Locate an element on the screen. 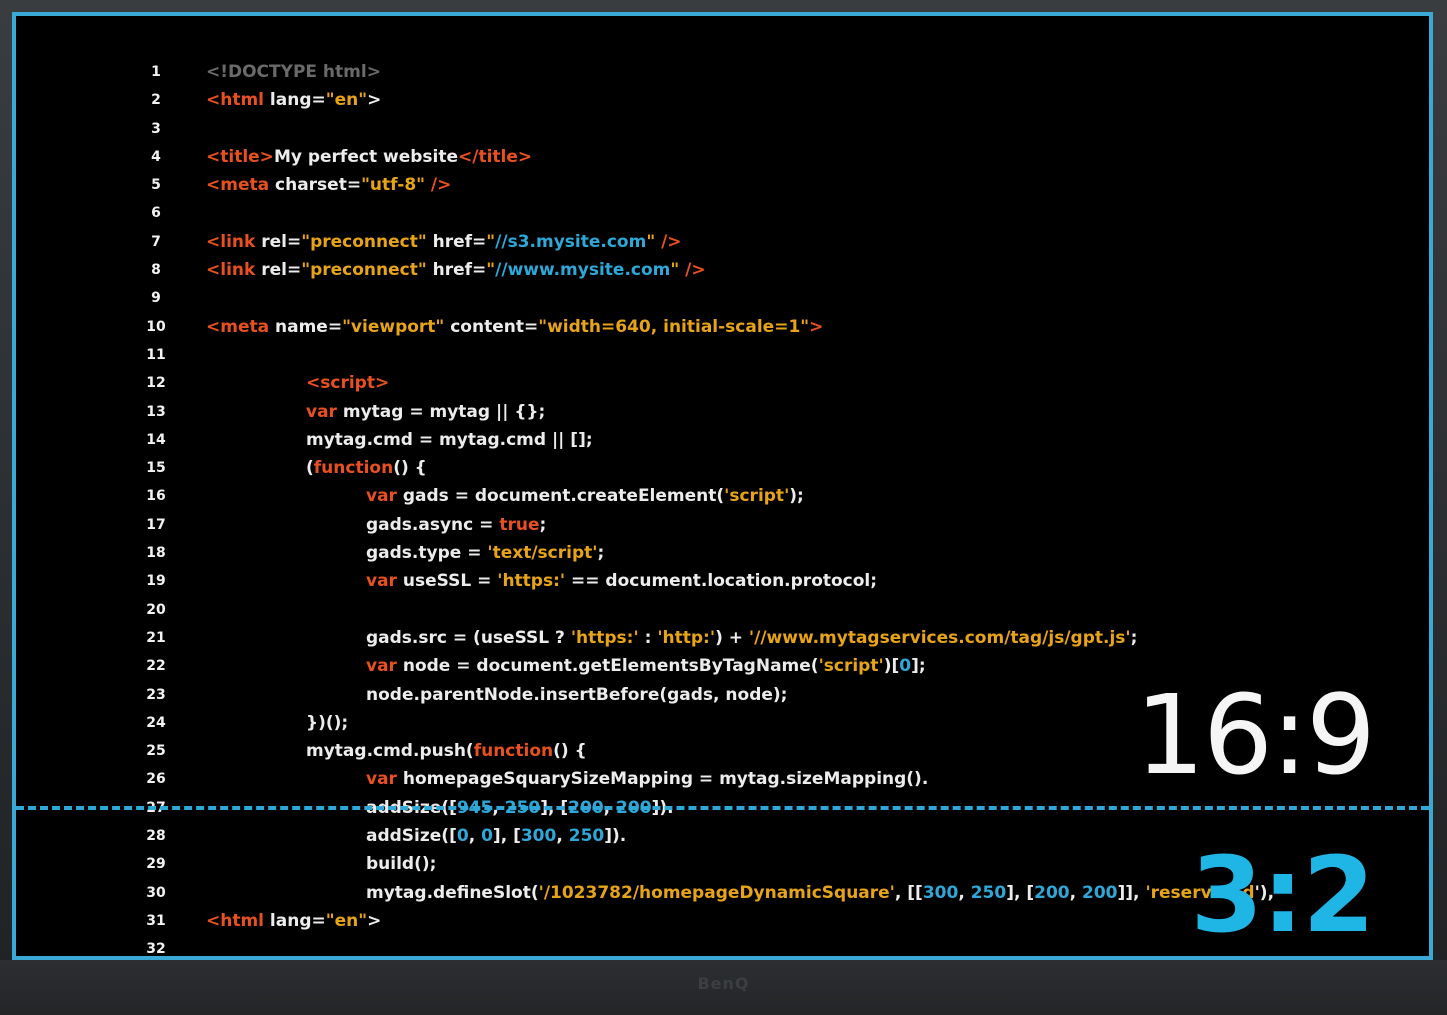 The image size is (1447, 1015). line-number: 29 is located at coordinates (156, 864).